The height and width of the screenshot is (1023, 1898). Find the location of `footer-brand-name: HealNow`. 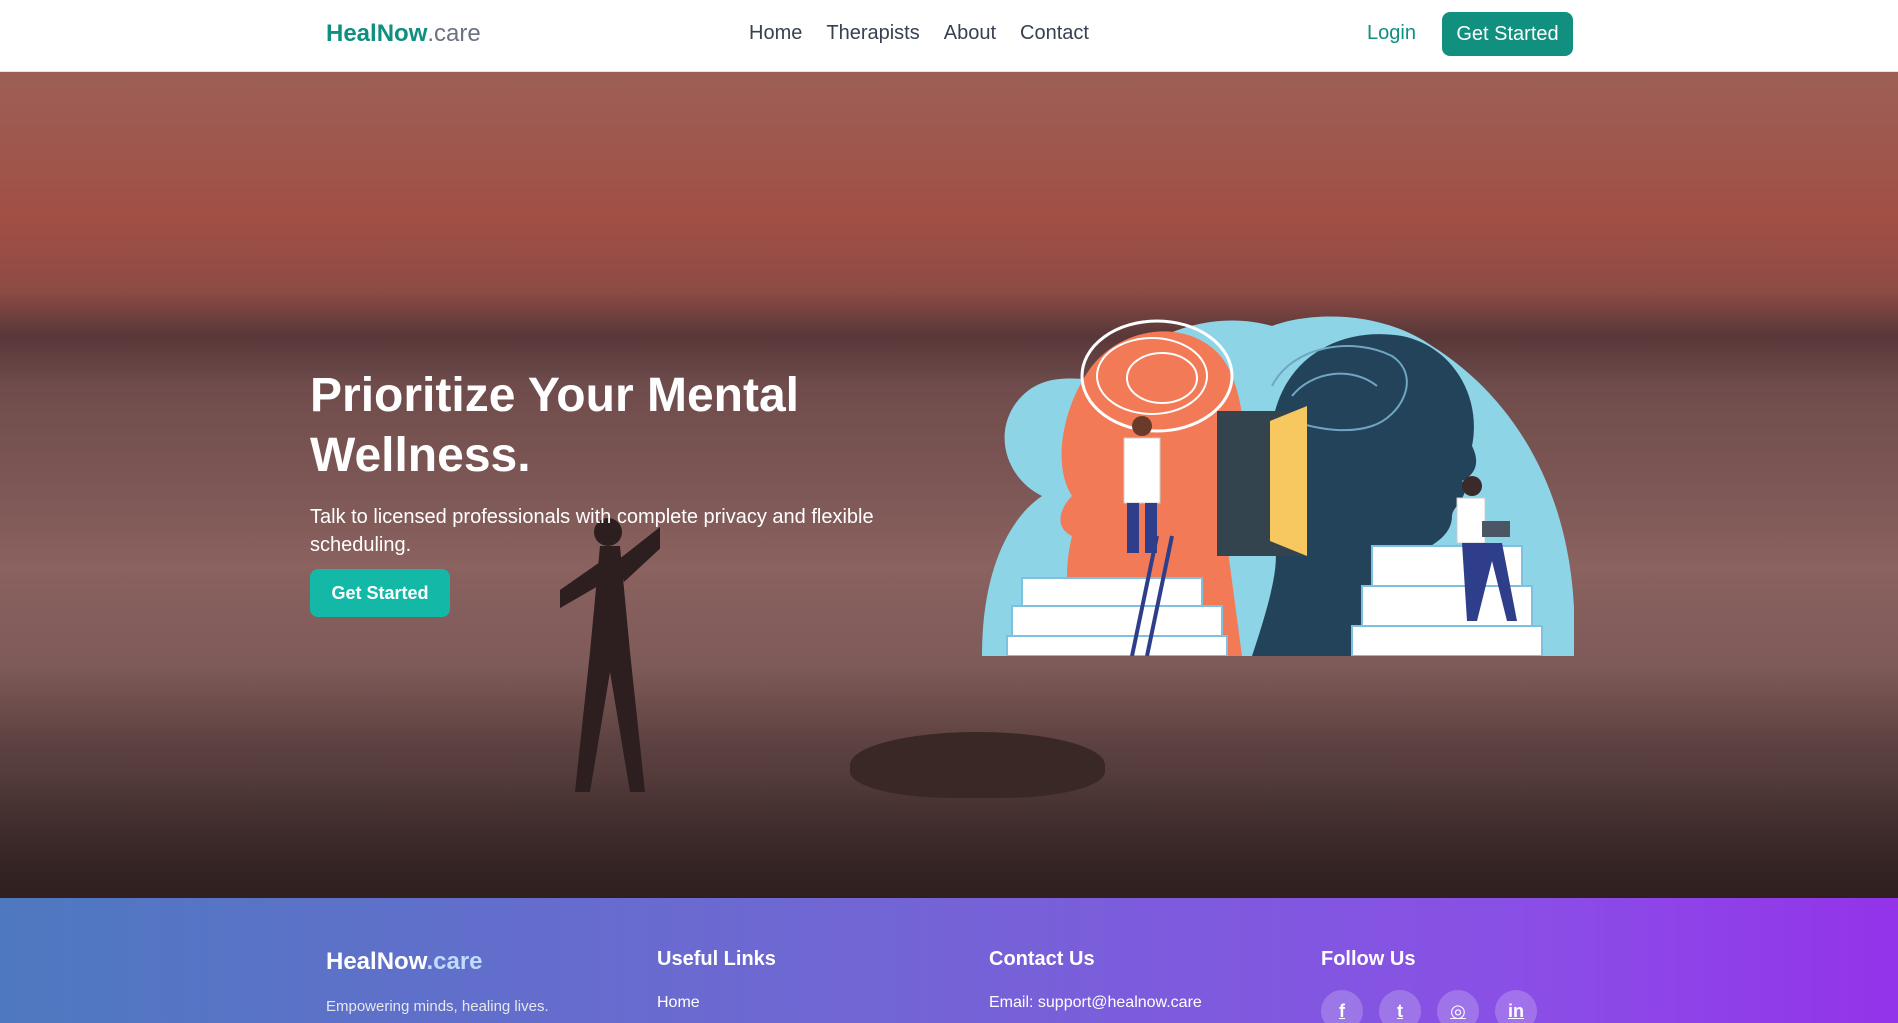

footer-brand-name: HealNow is located at coordinates (376, 961).